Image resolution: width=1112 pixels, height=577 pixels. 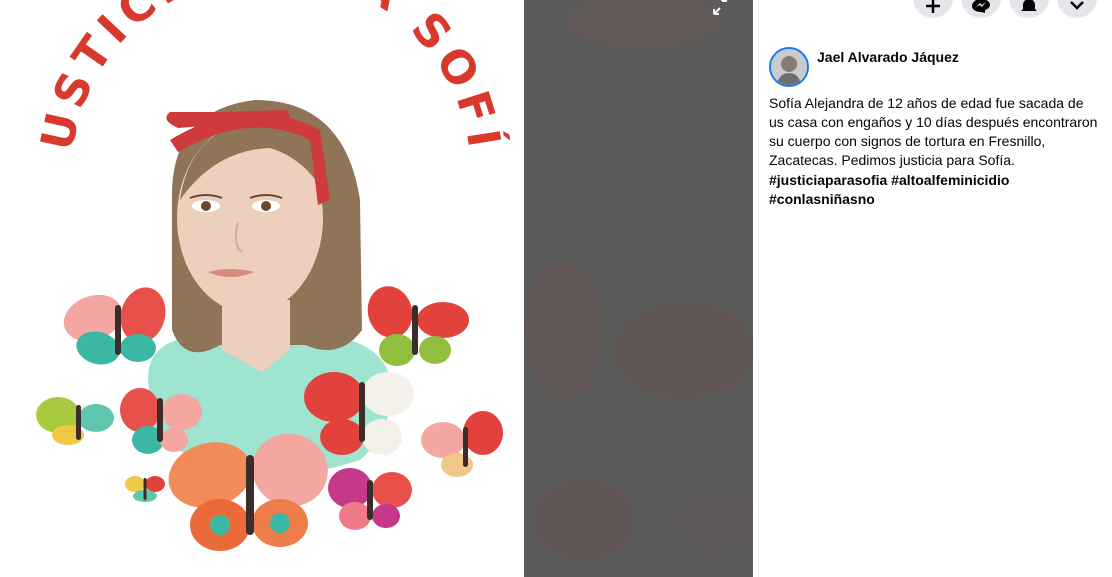 I want to click on right-pupil, so click(x=266, y=206).